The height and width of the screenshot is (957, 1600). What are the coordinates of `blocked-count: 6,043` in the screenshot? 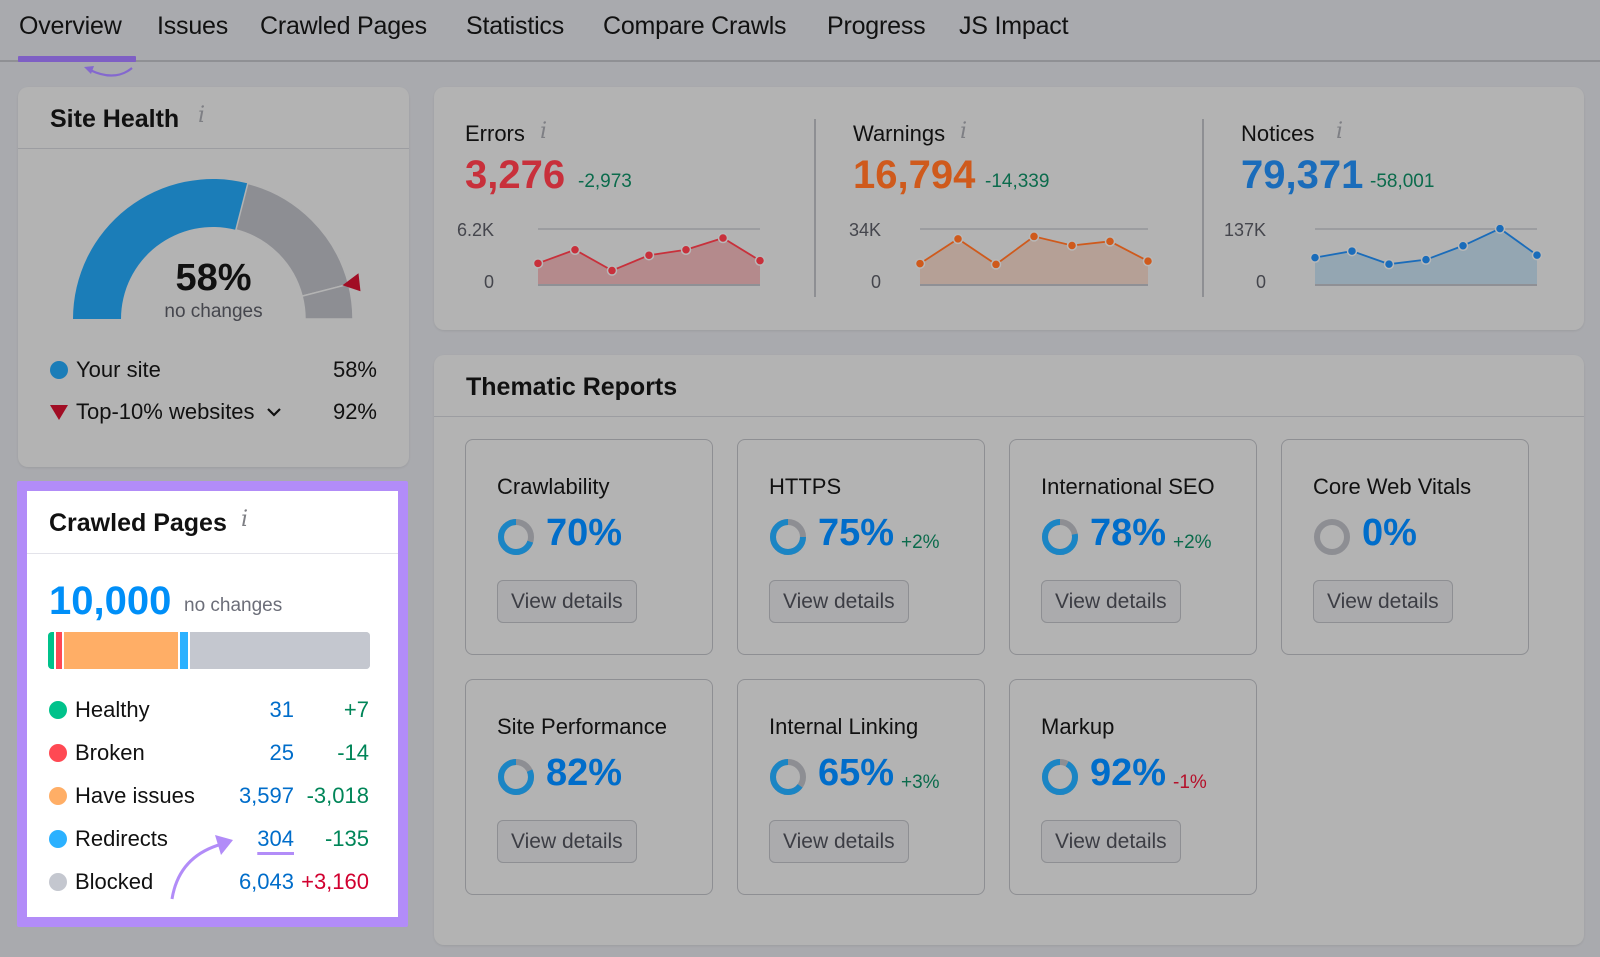 It's located at (266, 882).